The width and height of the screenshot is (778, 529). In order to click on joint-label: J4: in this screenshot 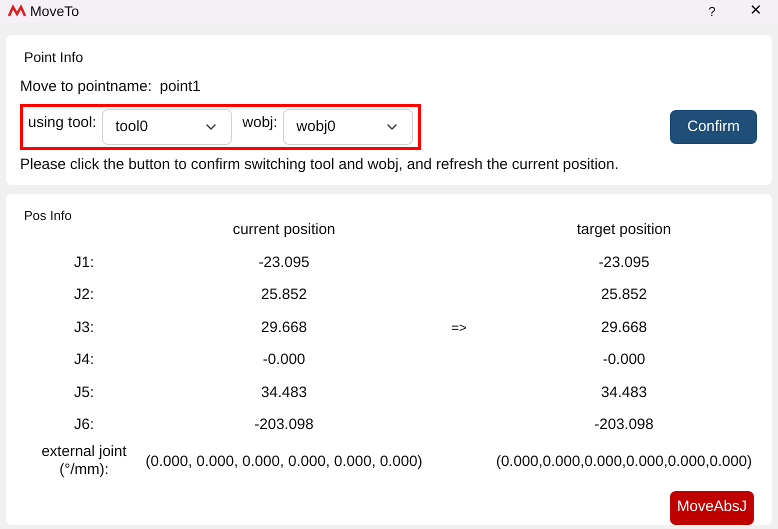, I will do `click(84, 360)`.